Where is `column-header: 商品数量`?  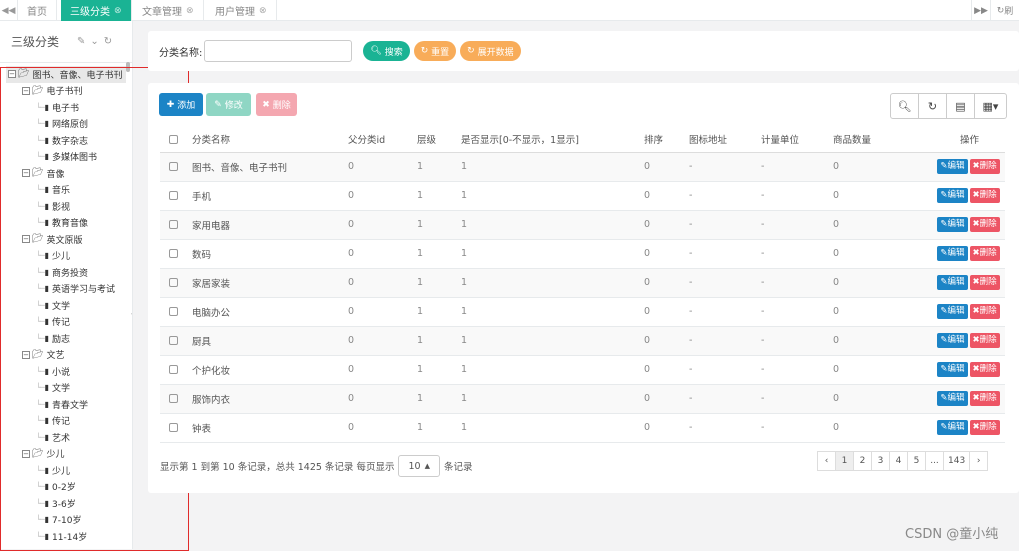 column-header: 商品数量 is located at coordinates (883, 140).